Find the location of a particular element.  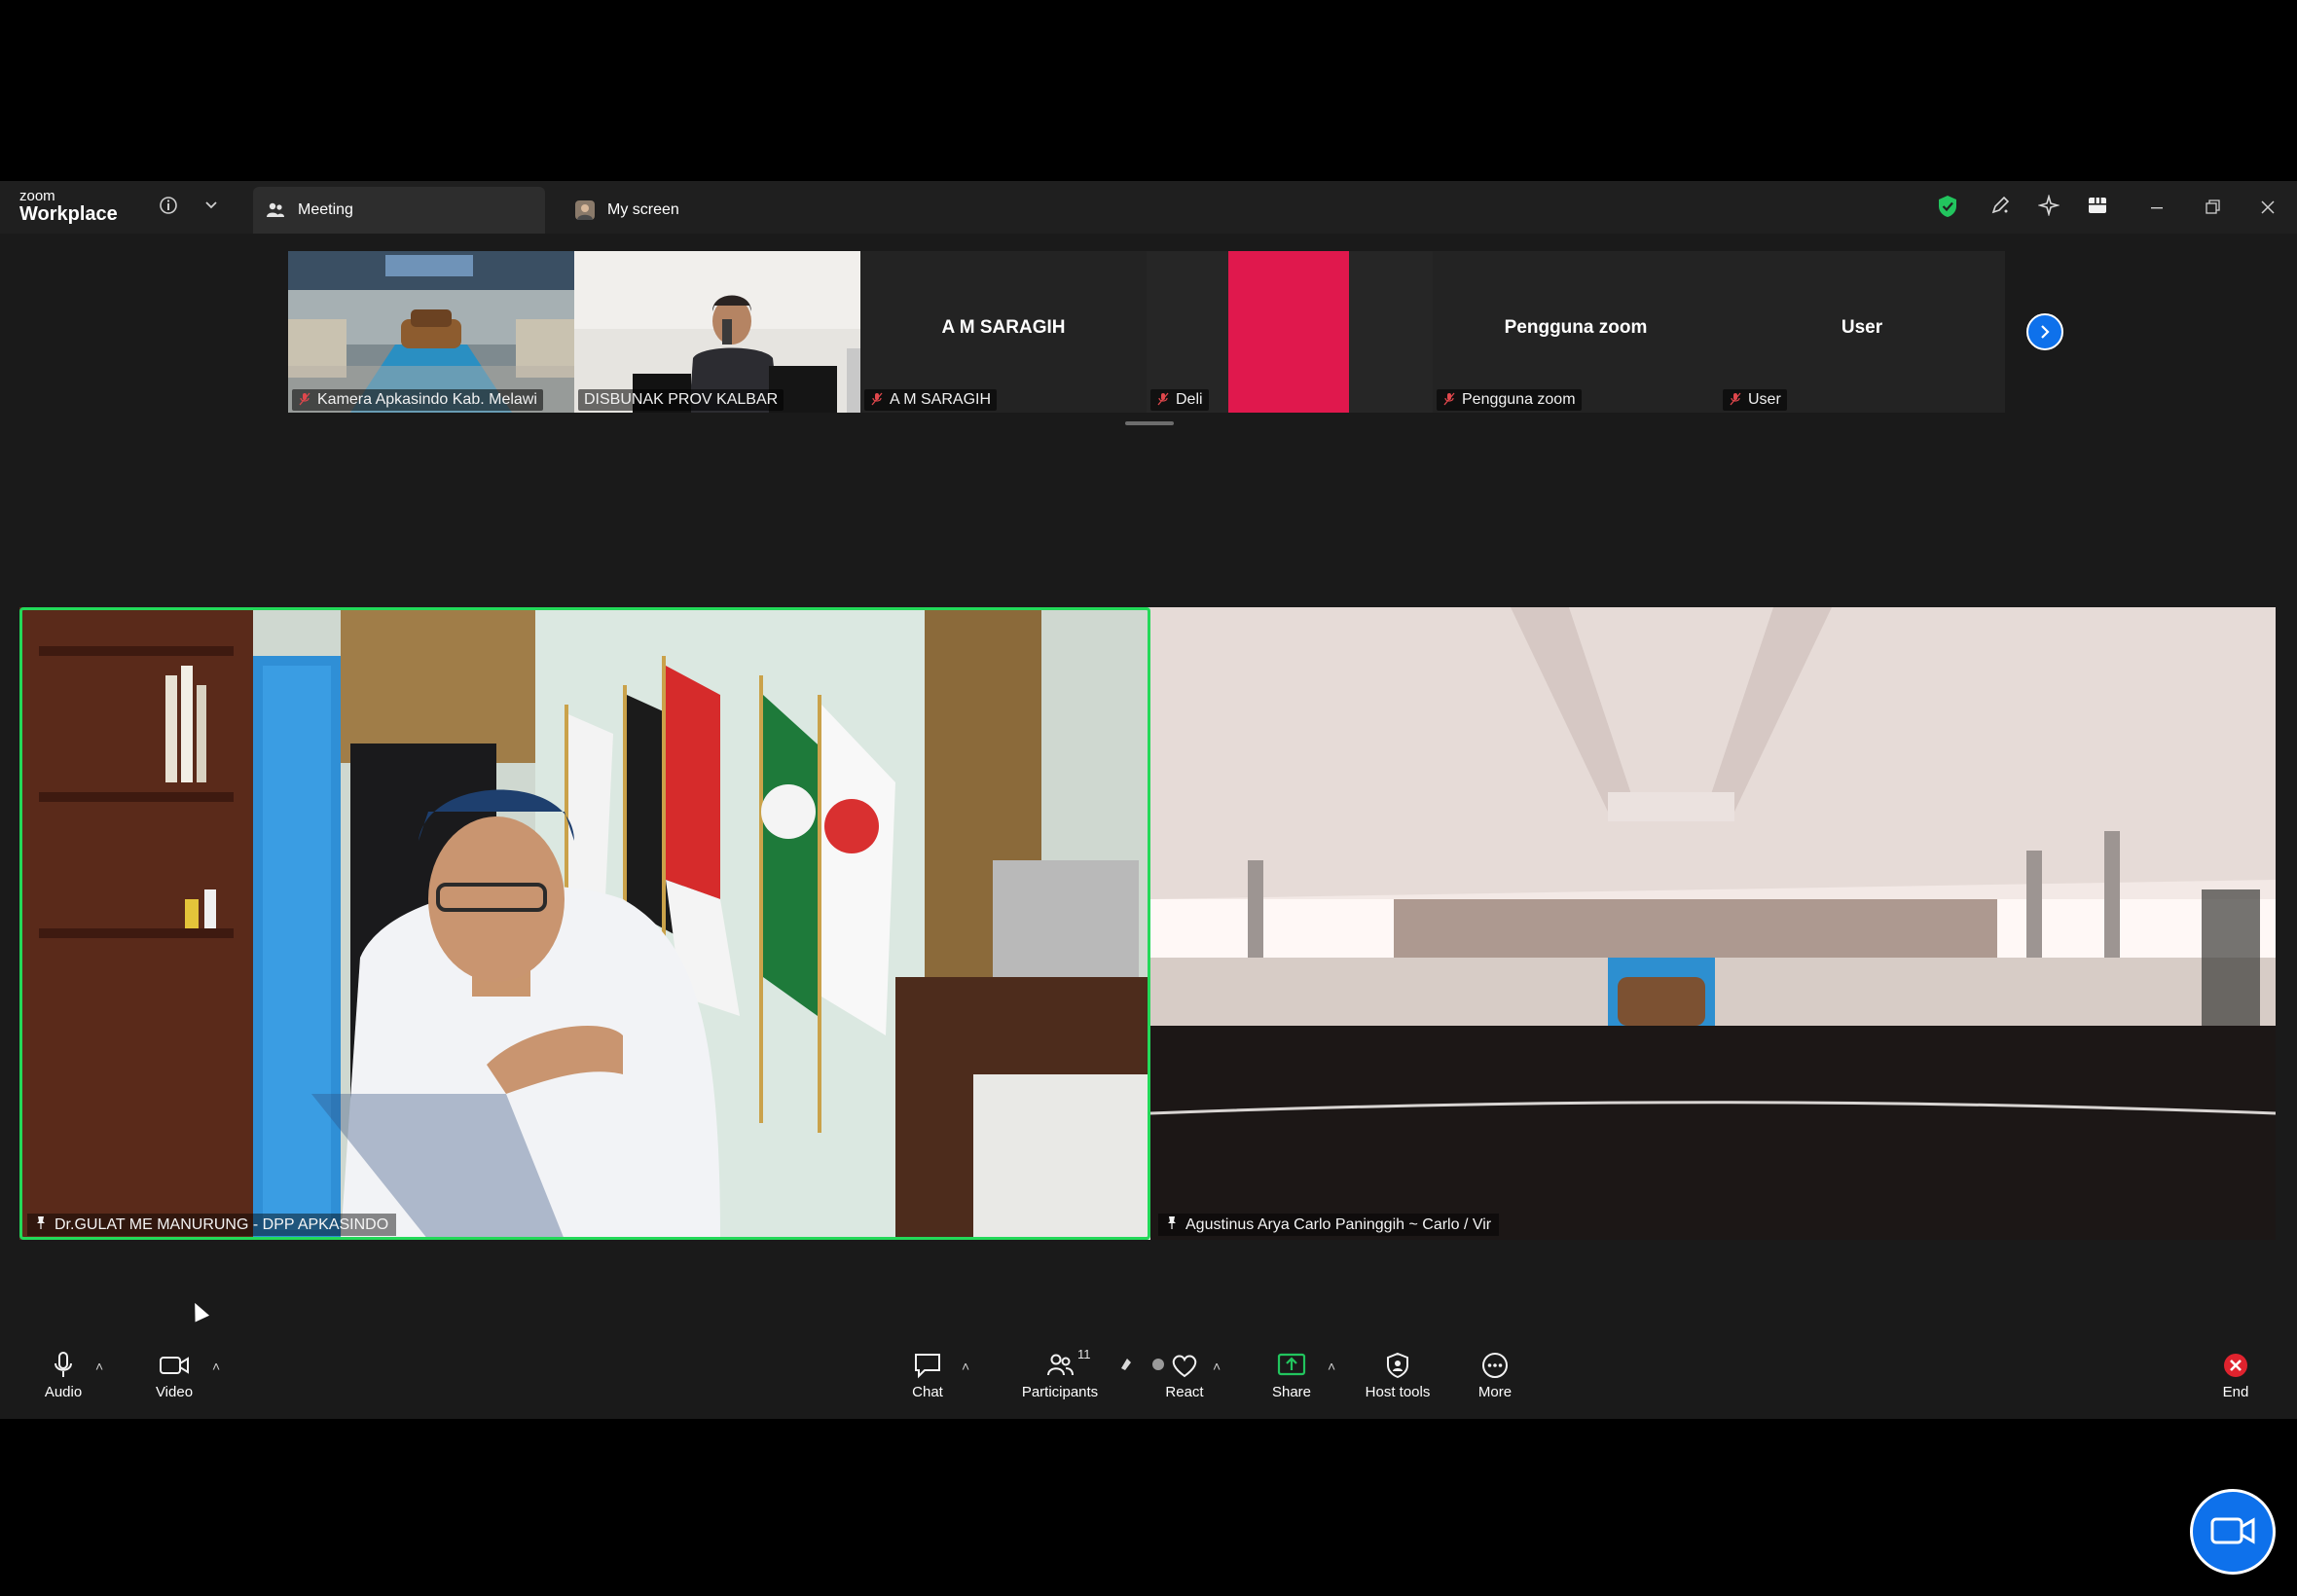

end-meeting-button: End is located at coordinates (2235, 1375).